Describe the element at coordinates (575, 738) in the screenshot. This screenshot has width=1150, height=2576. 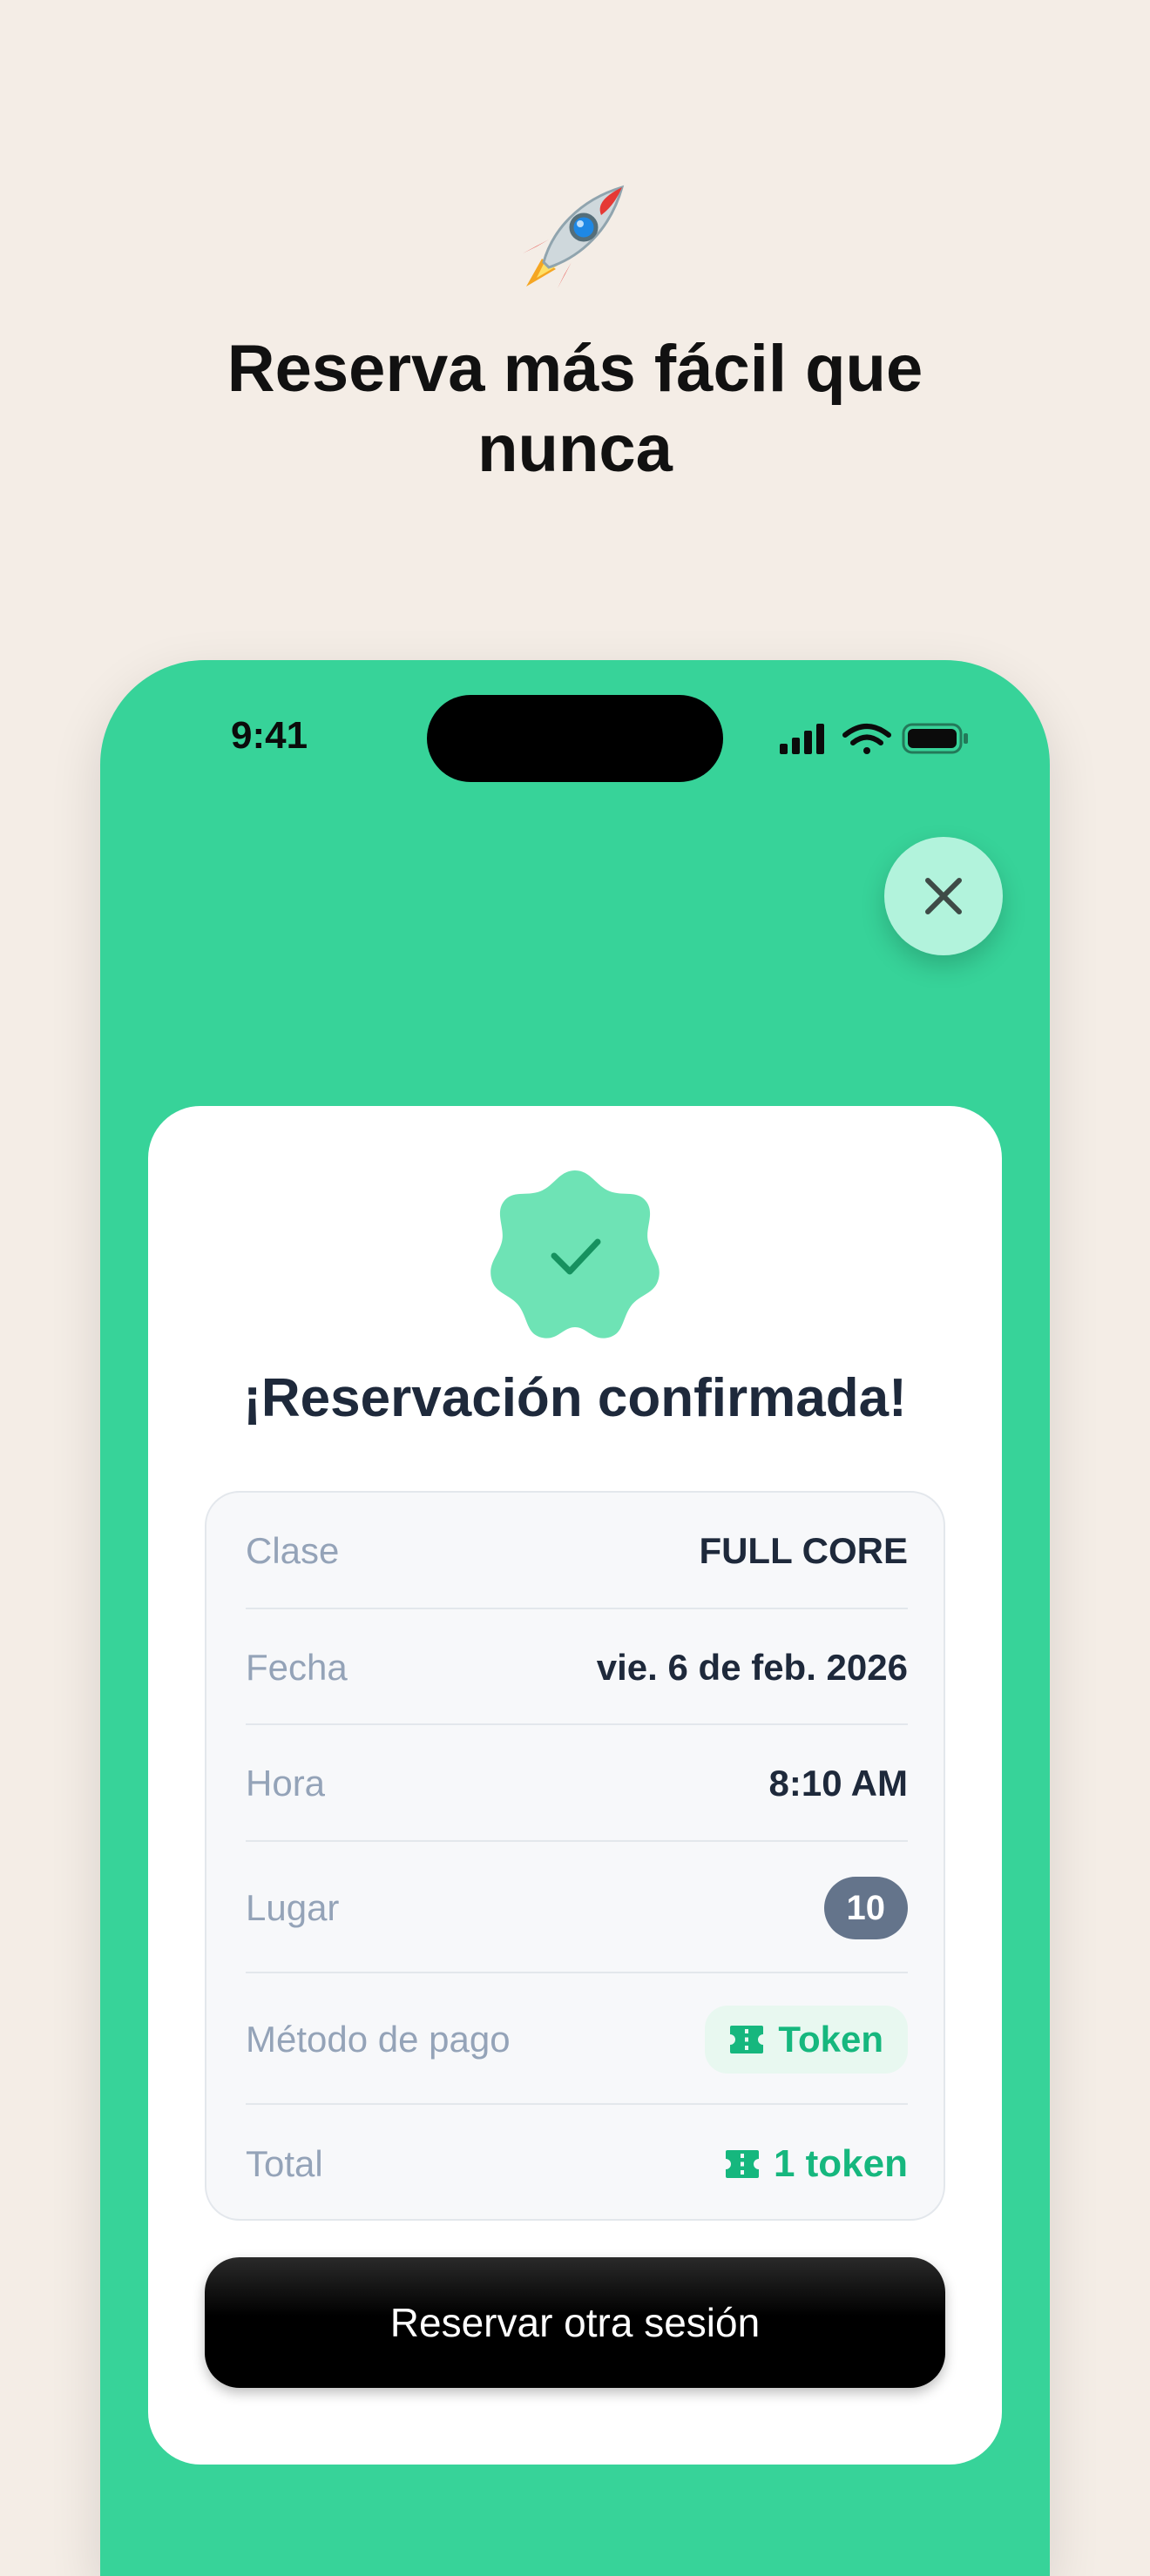
I see `dynamic-island` at that location.